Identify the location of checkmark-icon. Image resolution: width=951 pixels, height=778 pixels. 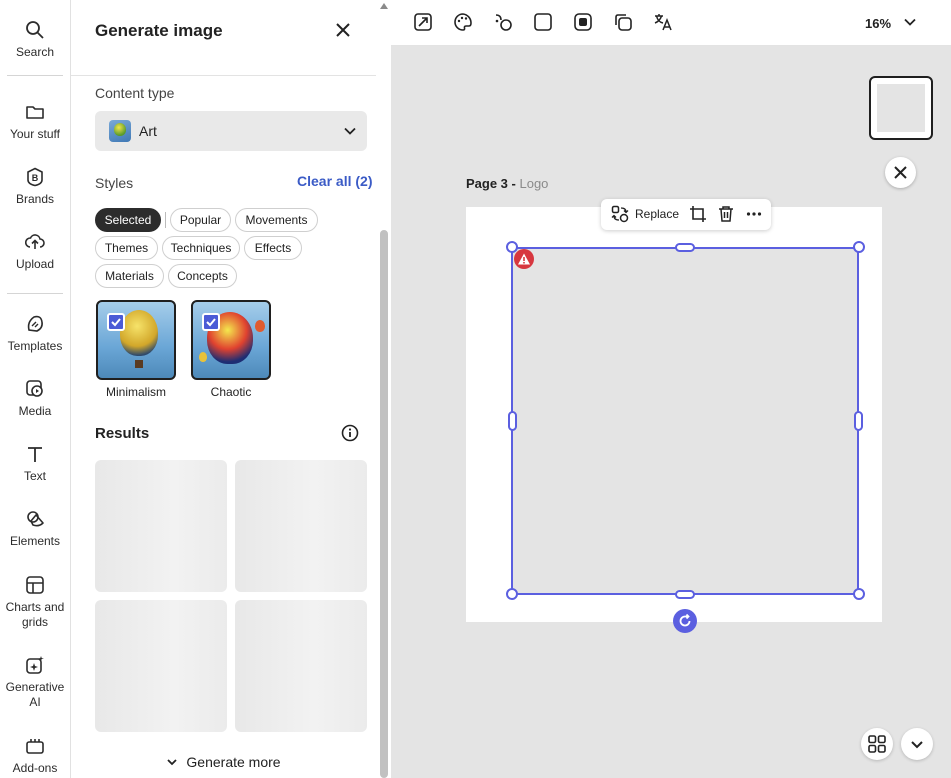
(116, 322).